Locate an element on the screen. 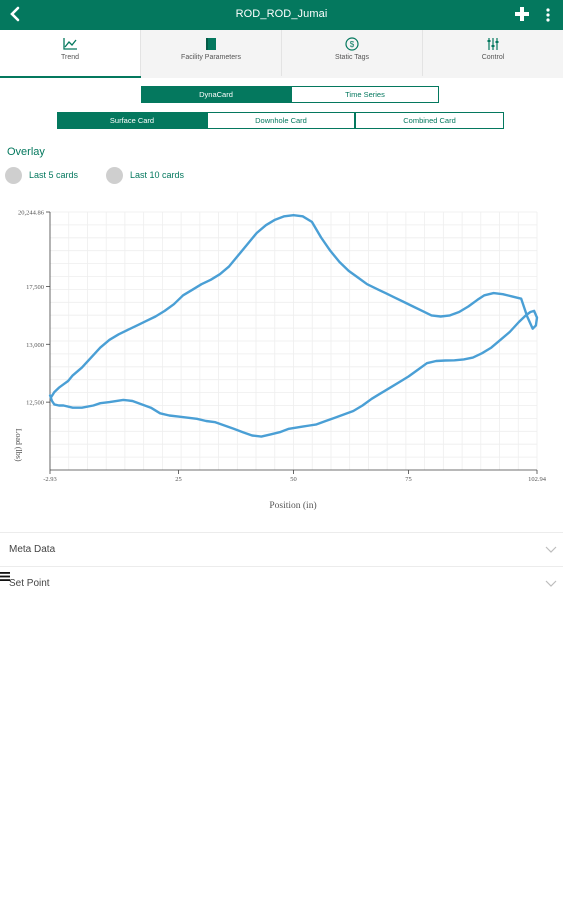 This screenshot has height=900, width=563. add-icon is located at coordinates (522, 14).